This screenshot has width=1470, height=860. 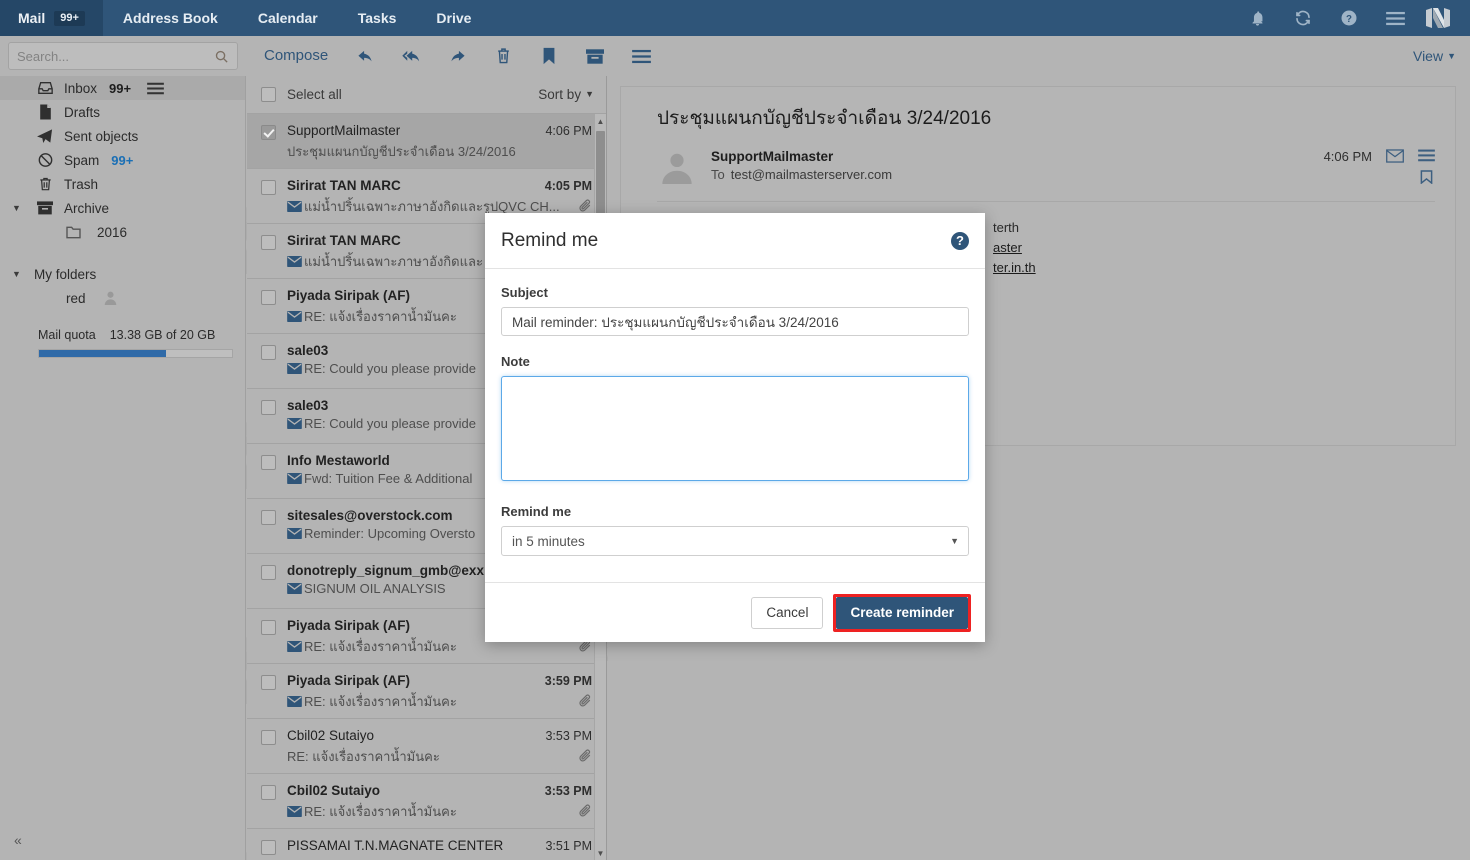 What do you see at coordinates (453, 18) in the screenshot?
I see `nav-tab-drive: Drive` at bounding box center [453, 18].